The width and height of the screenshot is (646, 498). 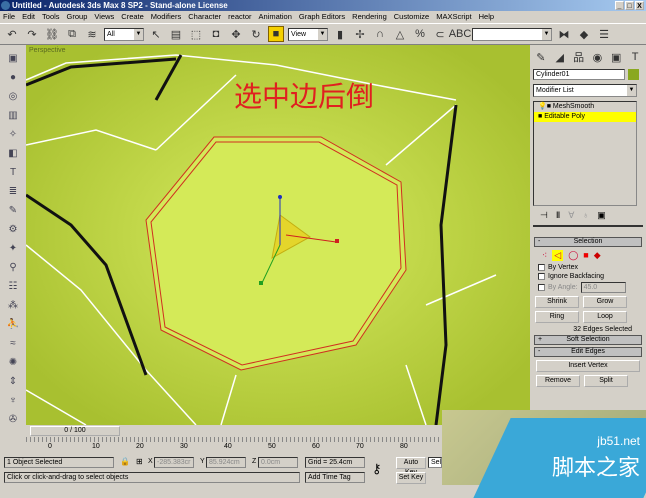 I want to click on rotate-icon: ↻, so click(x=256, y=34).